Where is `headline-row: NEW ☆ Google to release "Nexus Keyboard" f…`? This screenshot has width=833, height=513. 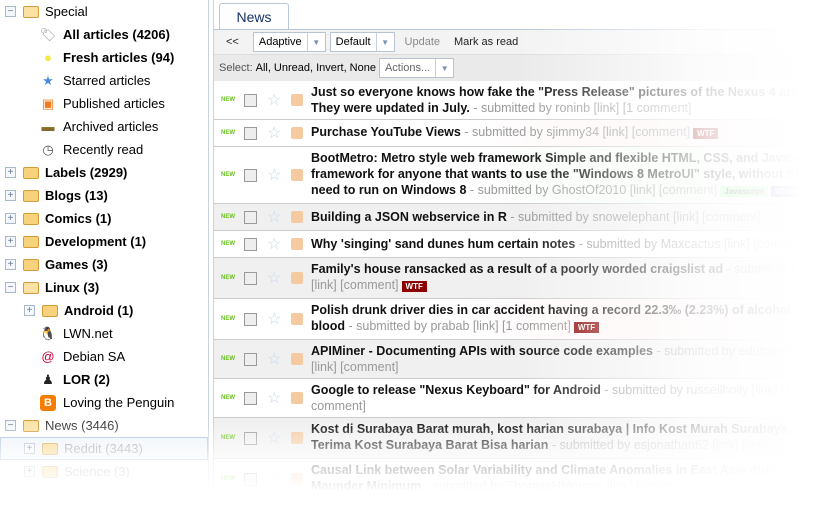
headline-row: NEW ☆ Google to release "Nexus Keyboard" f… is located at coordinates (523, 398).